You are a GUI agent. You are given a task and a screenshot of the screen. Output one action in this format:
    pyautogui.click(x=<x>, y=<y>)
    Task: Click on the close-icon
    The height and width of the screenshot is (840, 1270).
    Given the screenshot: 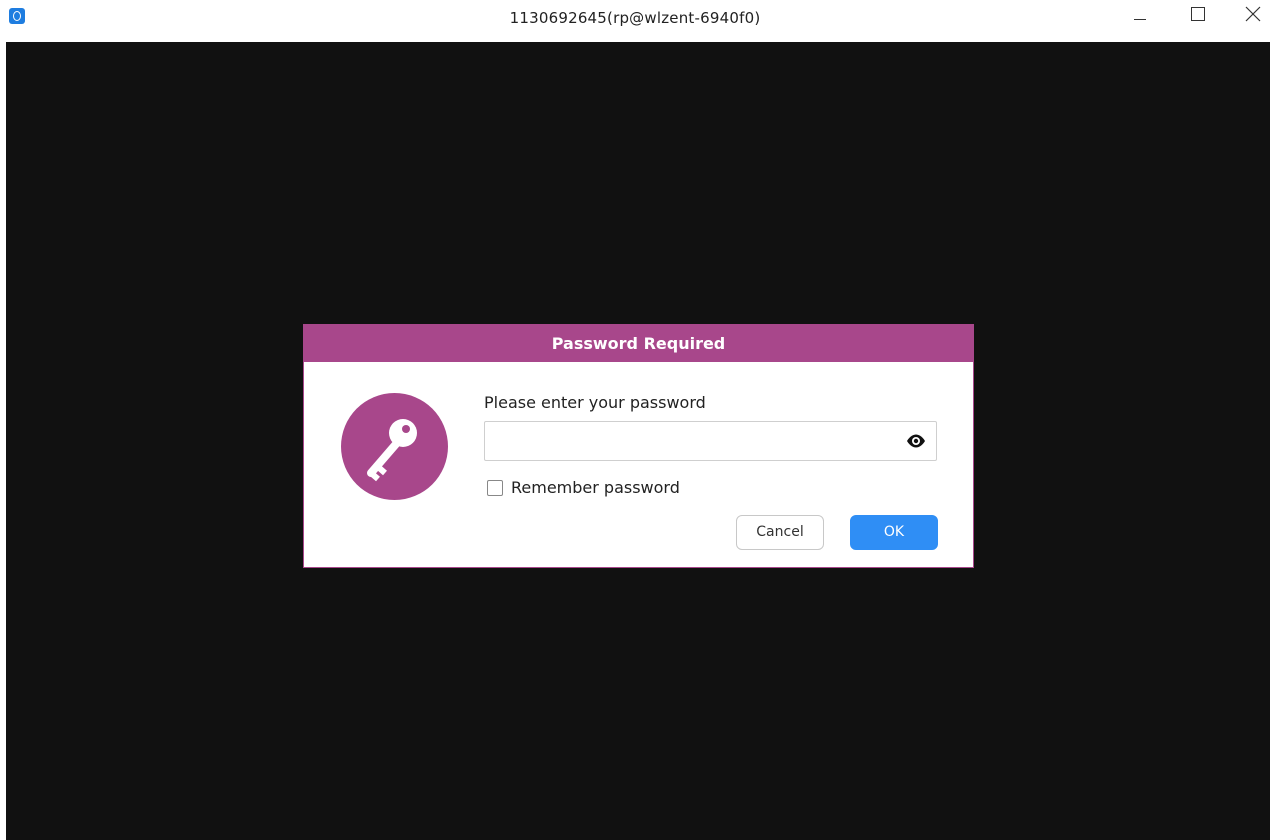 What is the action you would take?
    pyautogui.click(x=1253, y=14)
    